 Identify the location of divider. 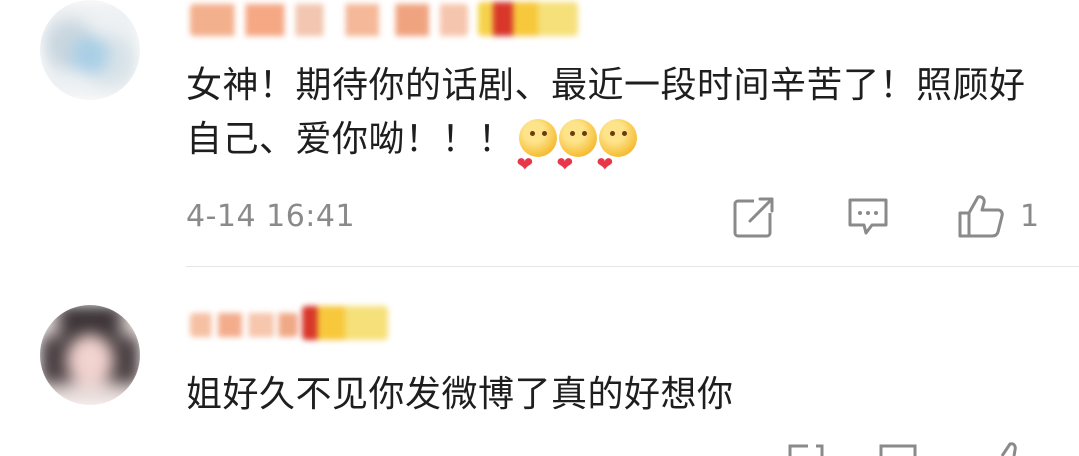
(632, 266).